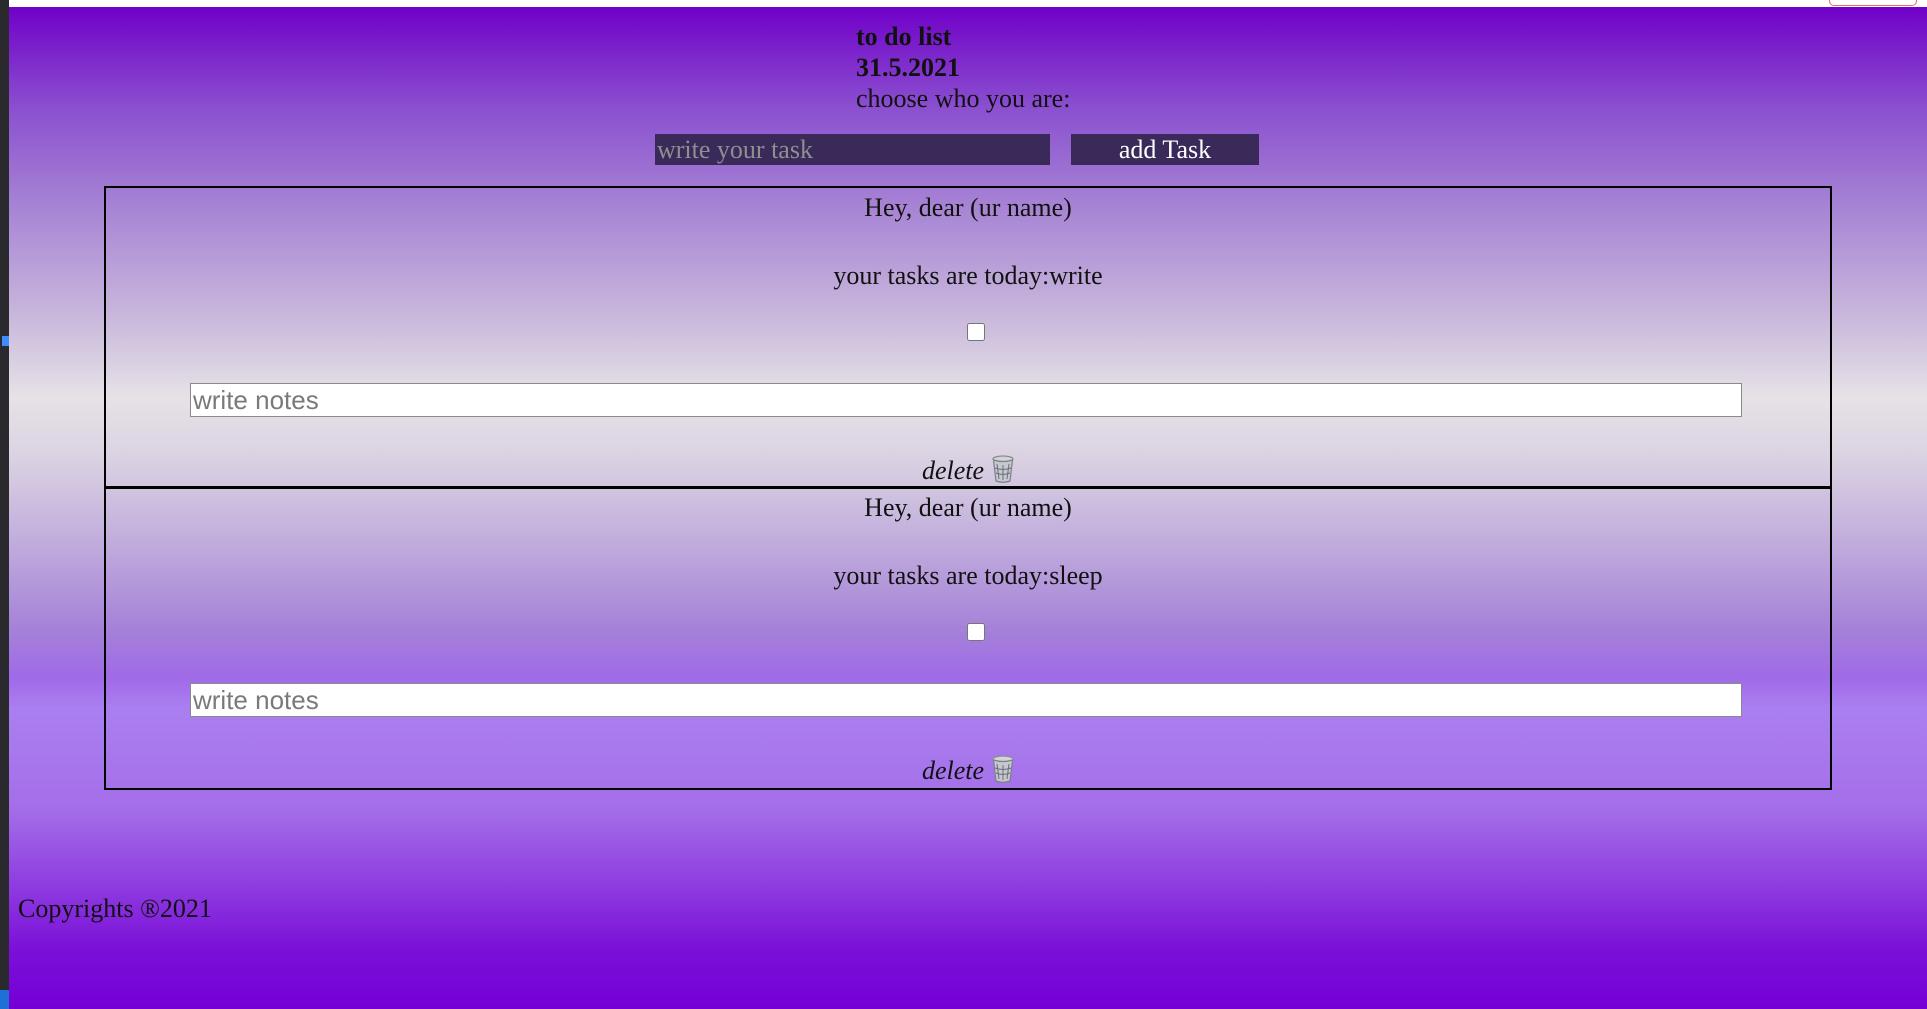  What do you see at coordinates (968, 3) in the screenshot?
I see `top-window-edge` at bounding box center [968, 3].